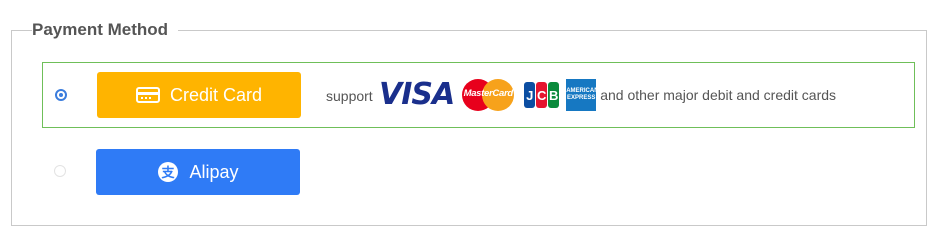  I want to click on credit-card-label: Credit Card, so click(216, 94).